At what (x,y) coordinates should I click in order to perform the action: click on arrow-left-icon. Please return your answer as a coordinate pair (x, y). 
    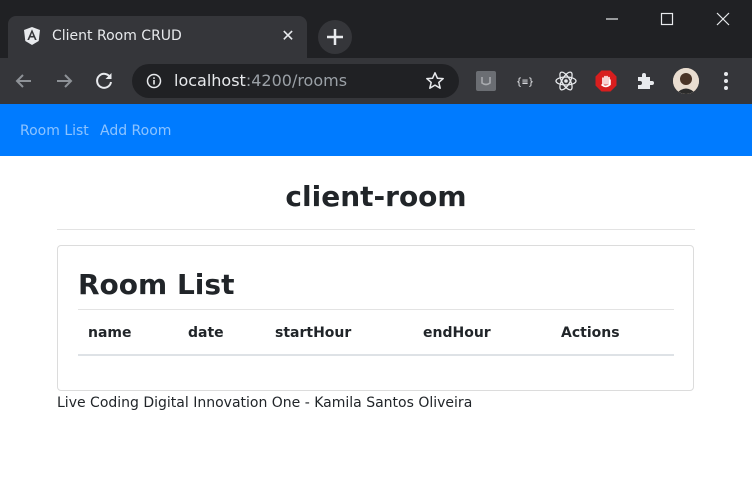
    Looking at the image, I should click on (24, 81).